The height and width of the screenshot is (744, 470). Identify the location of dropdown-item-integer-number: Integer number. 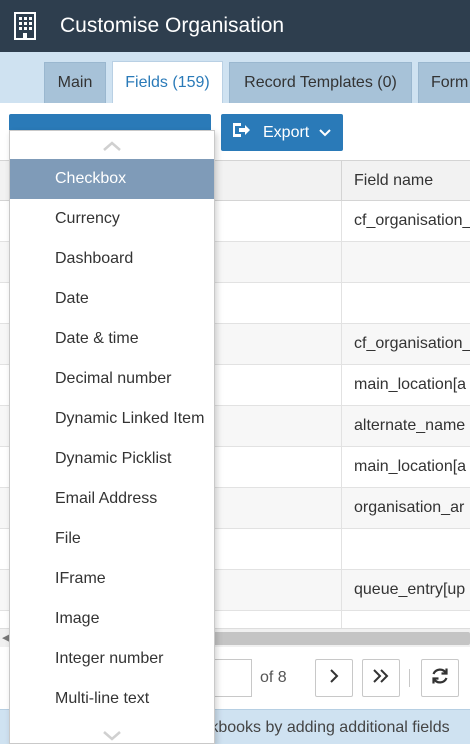
(112, 659).